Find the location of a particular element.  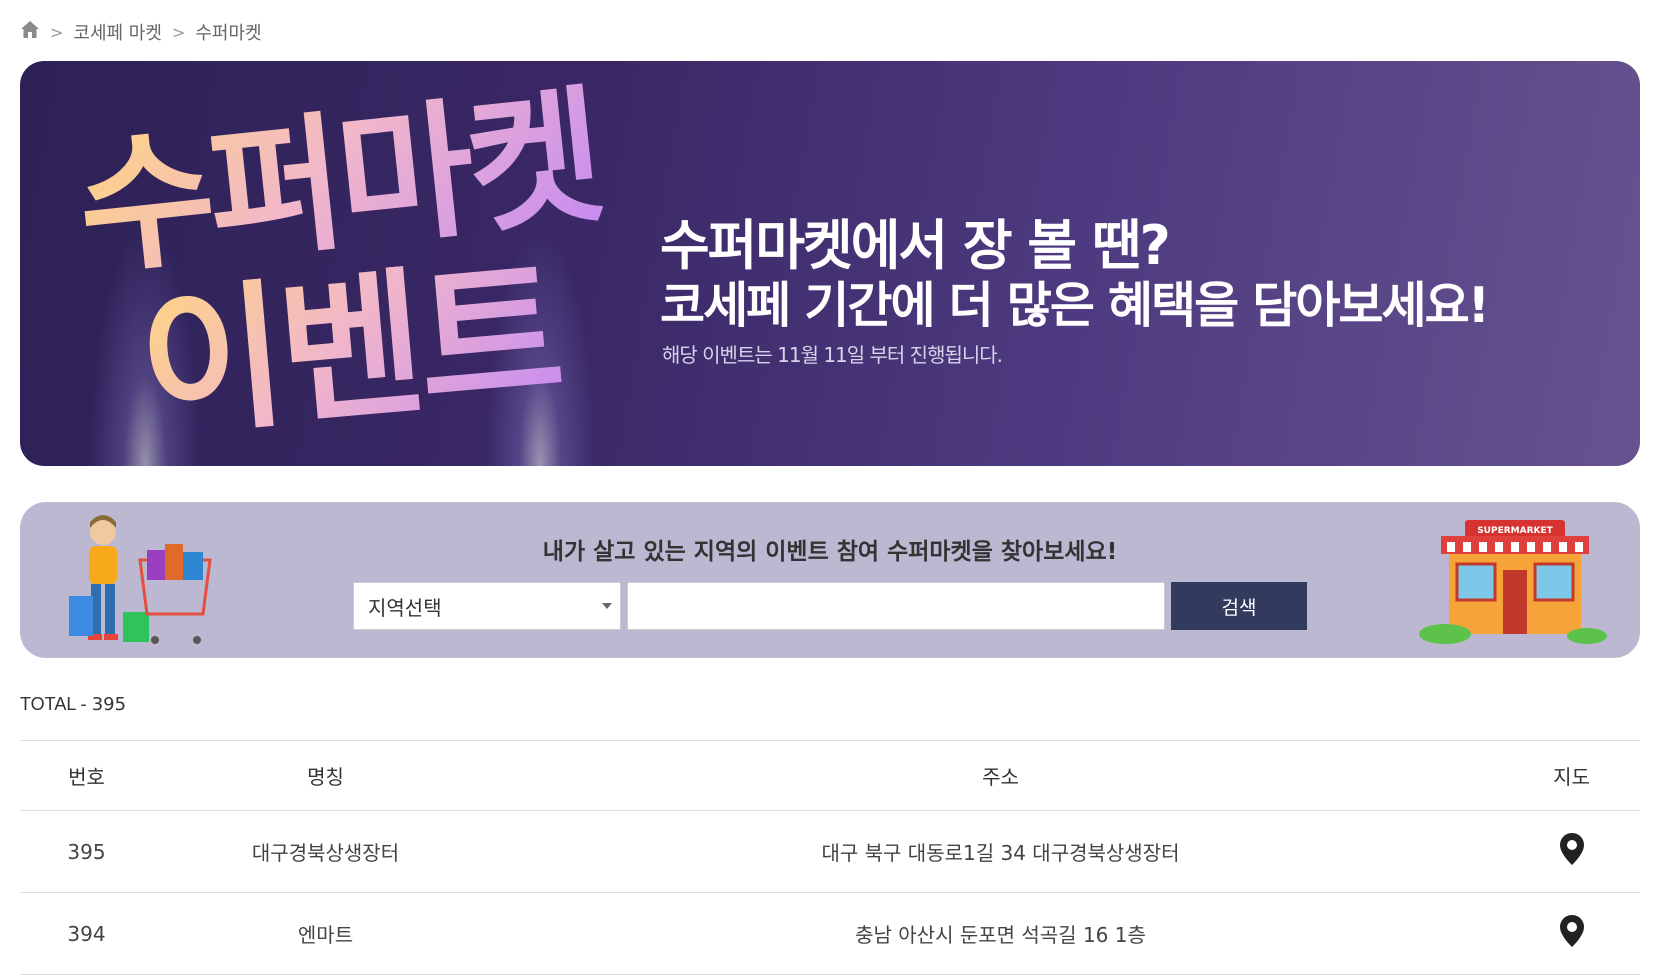

header-no: 번호 is located at coordinates (86, 777).